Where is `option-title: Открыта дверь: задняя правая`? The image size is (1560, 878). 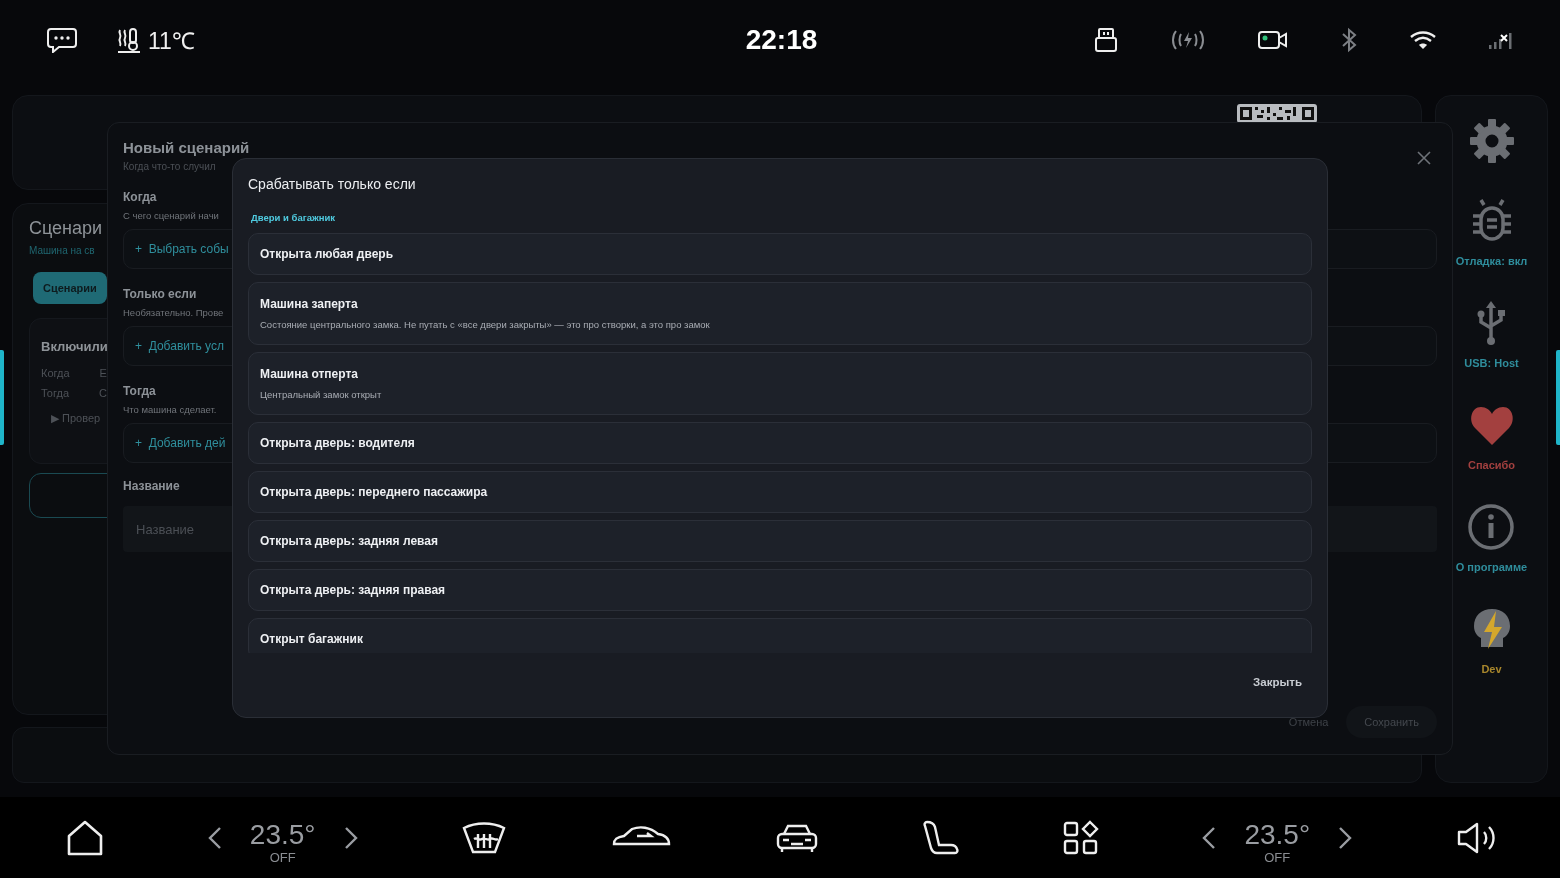
option-title: Открыта дверь: задняя правая is located at coordinates (353, 590).